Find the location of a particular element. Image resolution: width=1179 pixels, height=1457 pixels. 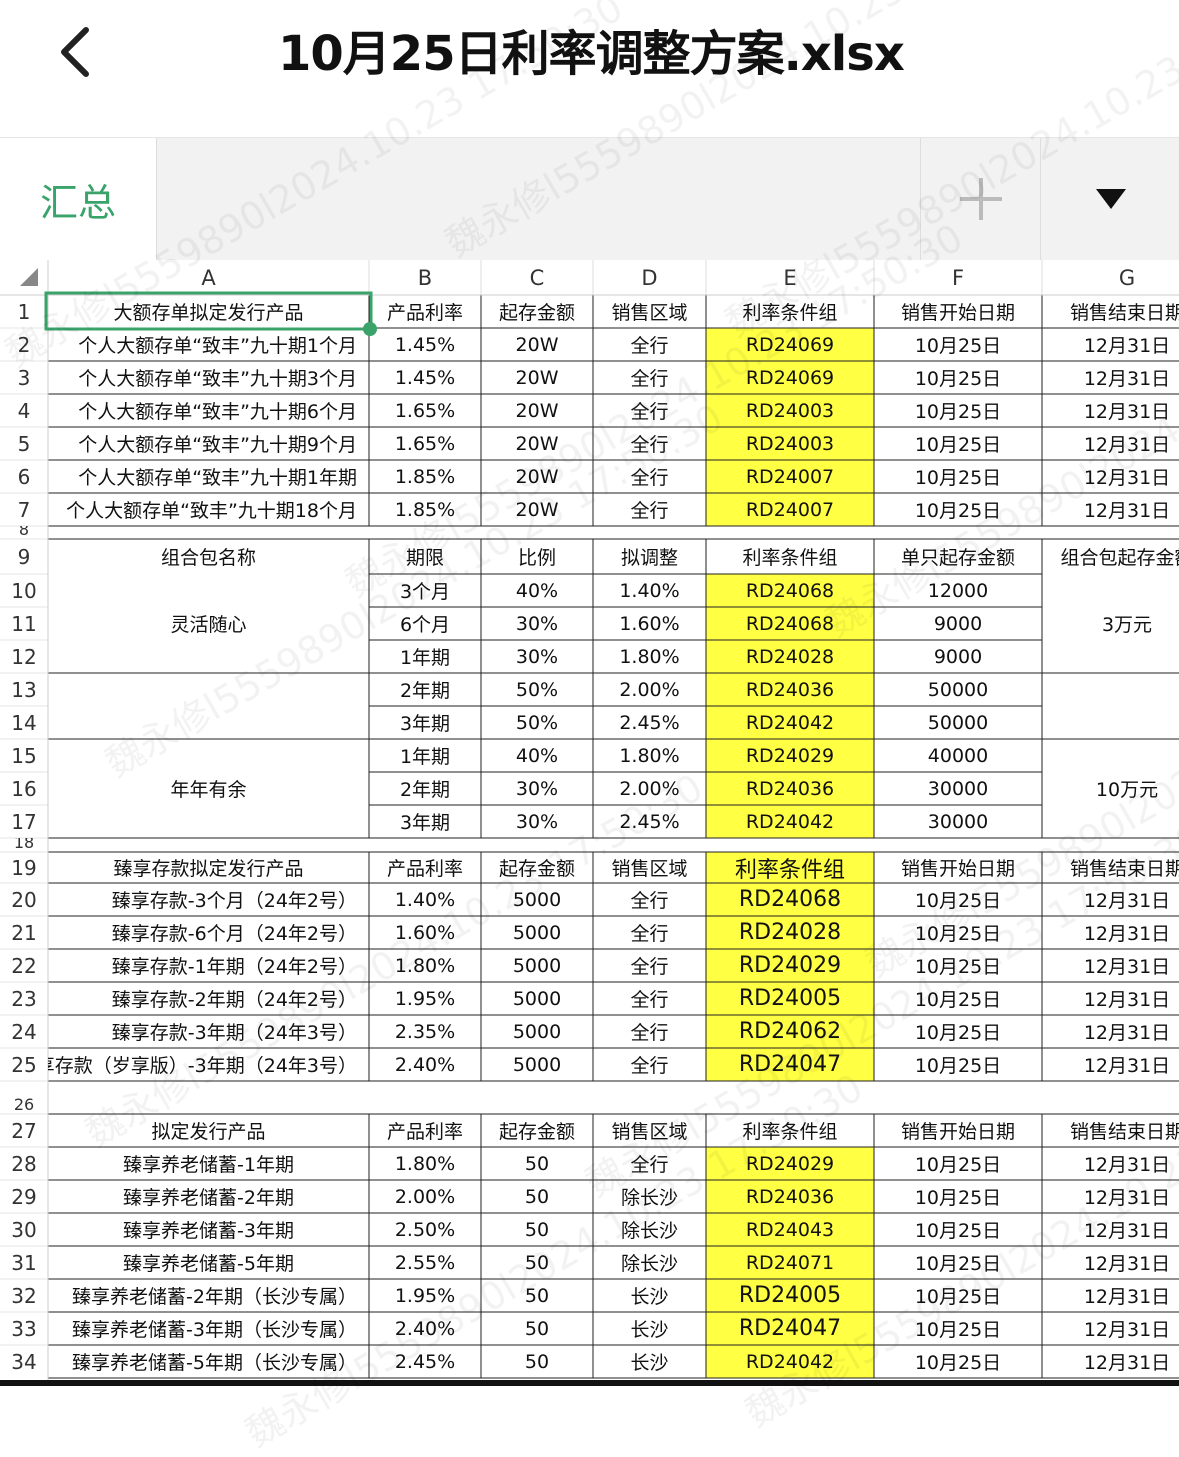

row-header: 26 is located at coordinates (24, 1097).